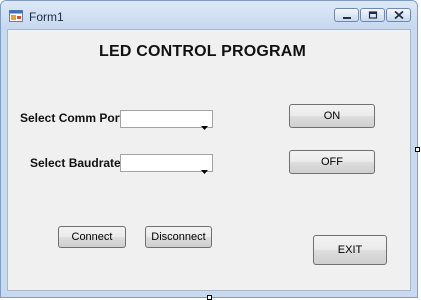  Describe the element at coordinates (46, 17) in the screenshot. I see `window-title: Form1` at that location.